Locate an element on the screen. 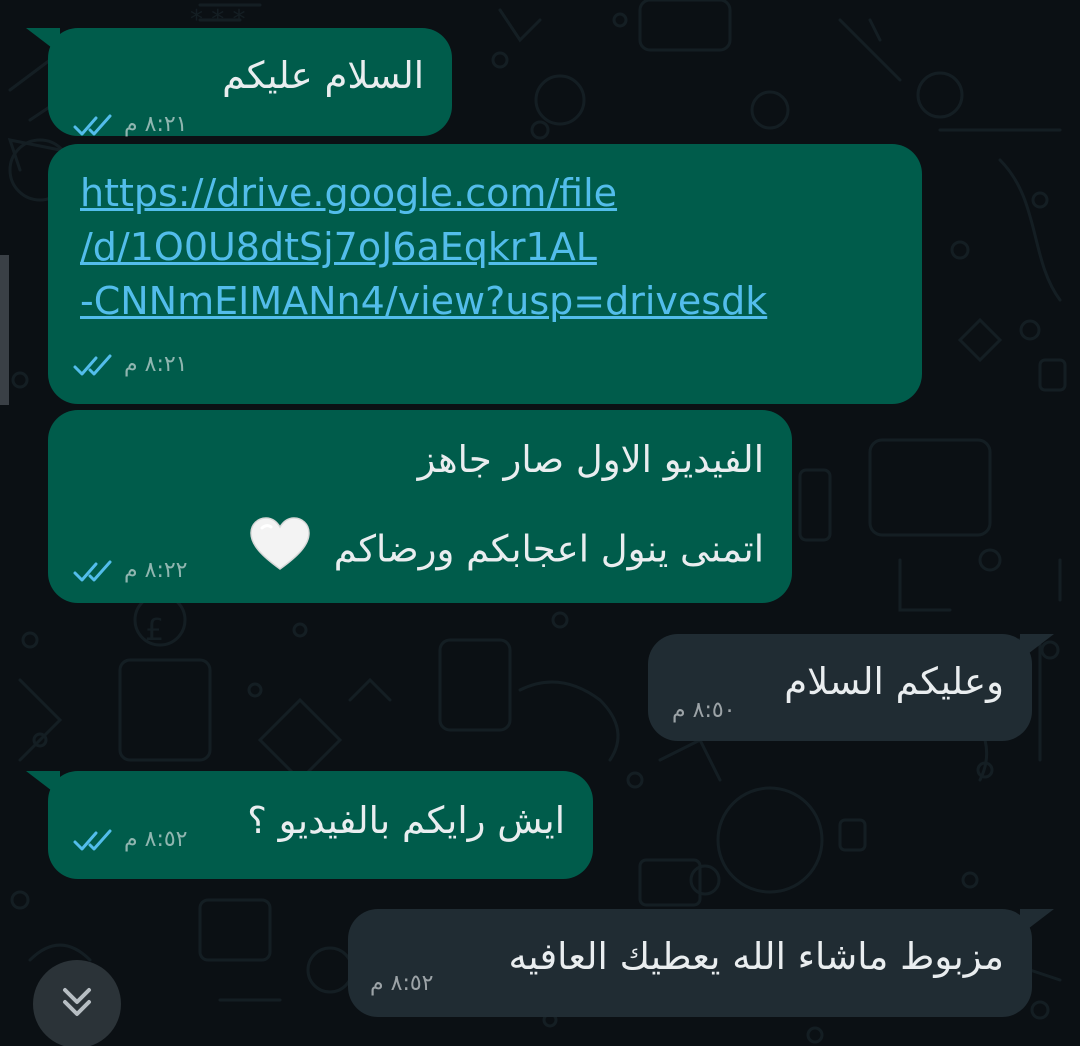  link-line: /d/1O0U8dtSj7oJ6aEqkr1AL is located at coordinates (338, 247).